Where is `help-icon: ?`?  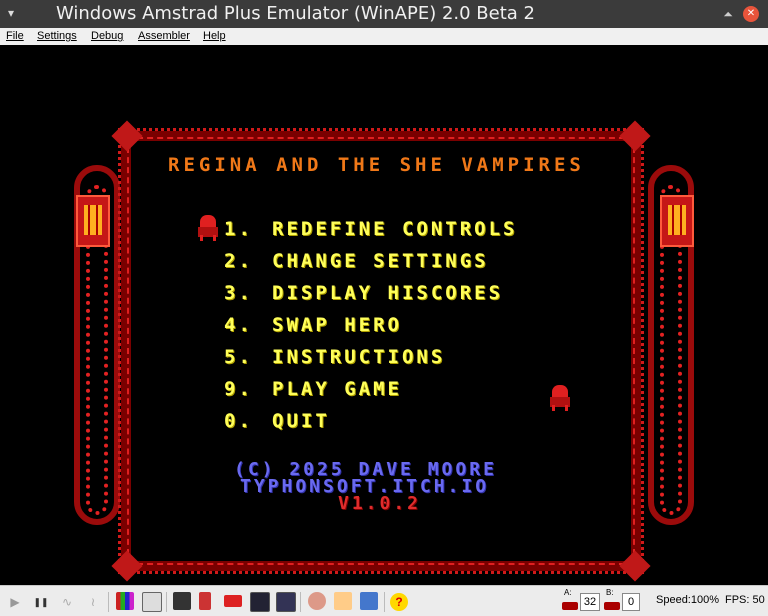 help-icon: ? is located at coordinates (399, 602).